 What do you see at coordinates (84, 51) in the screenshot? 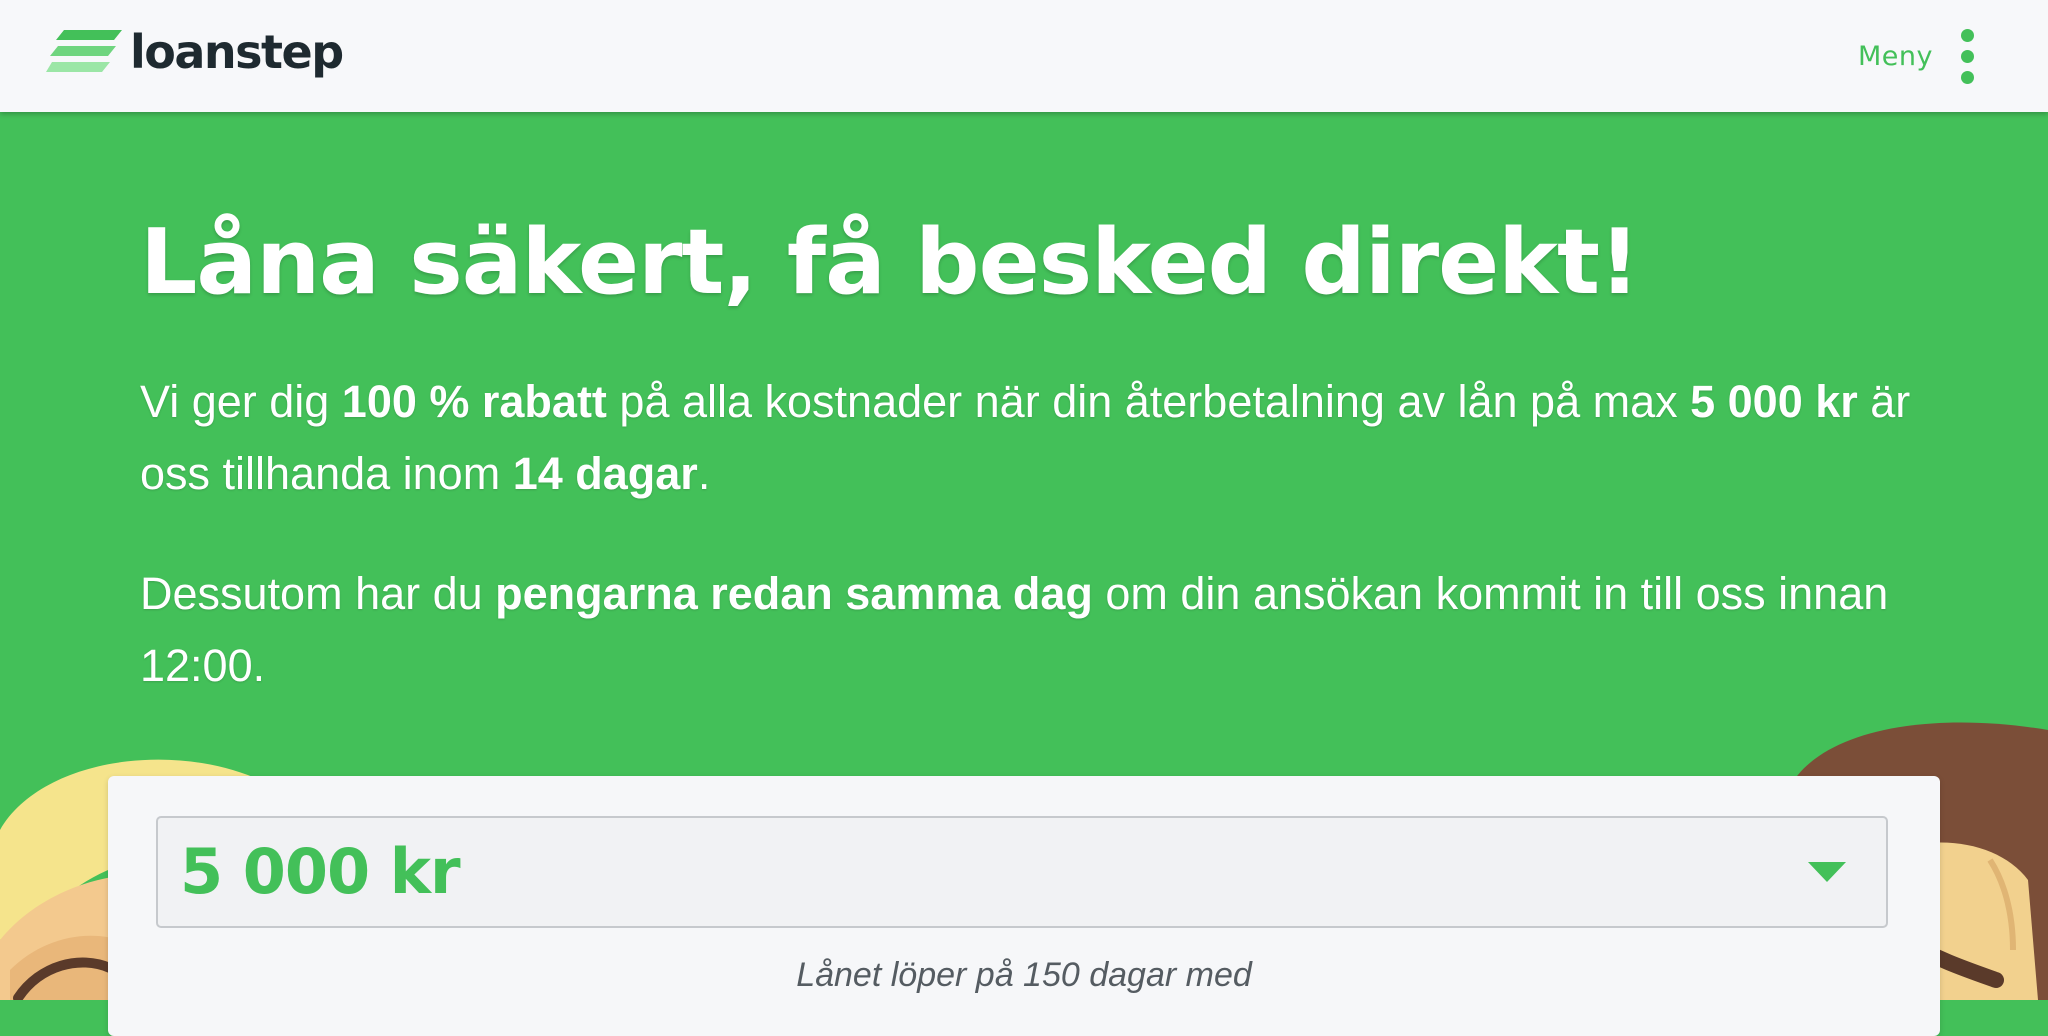
I see `logo-stripes-icon` at bounding box center [84, 51].